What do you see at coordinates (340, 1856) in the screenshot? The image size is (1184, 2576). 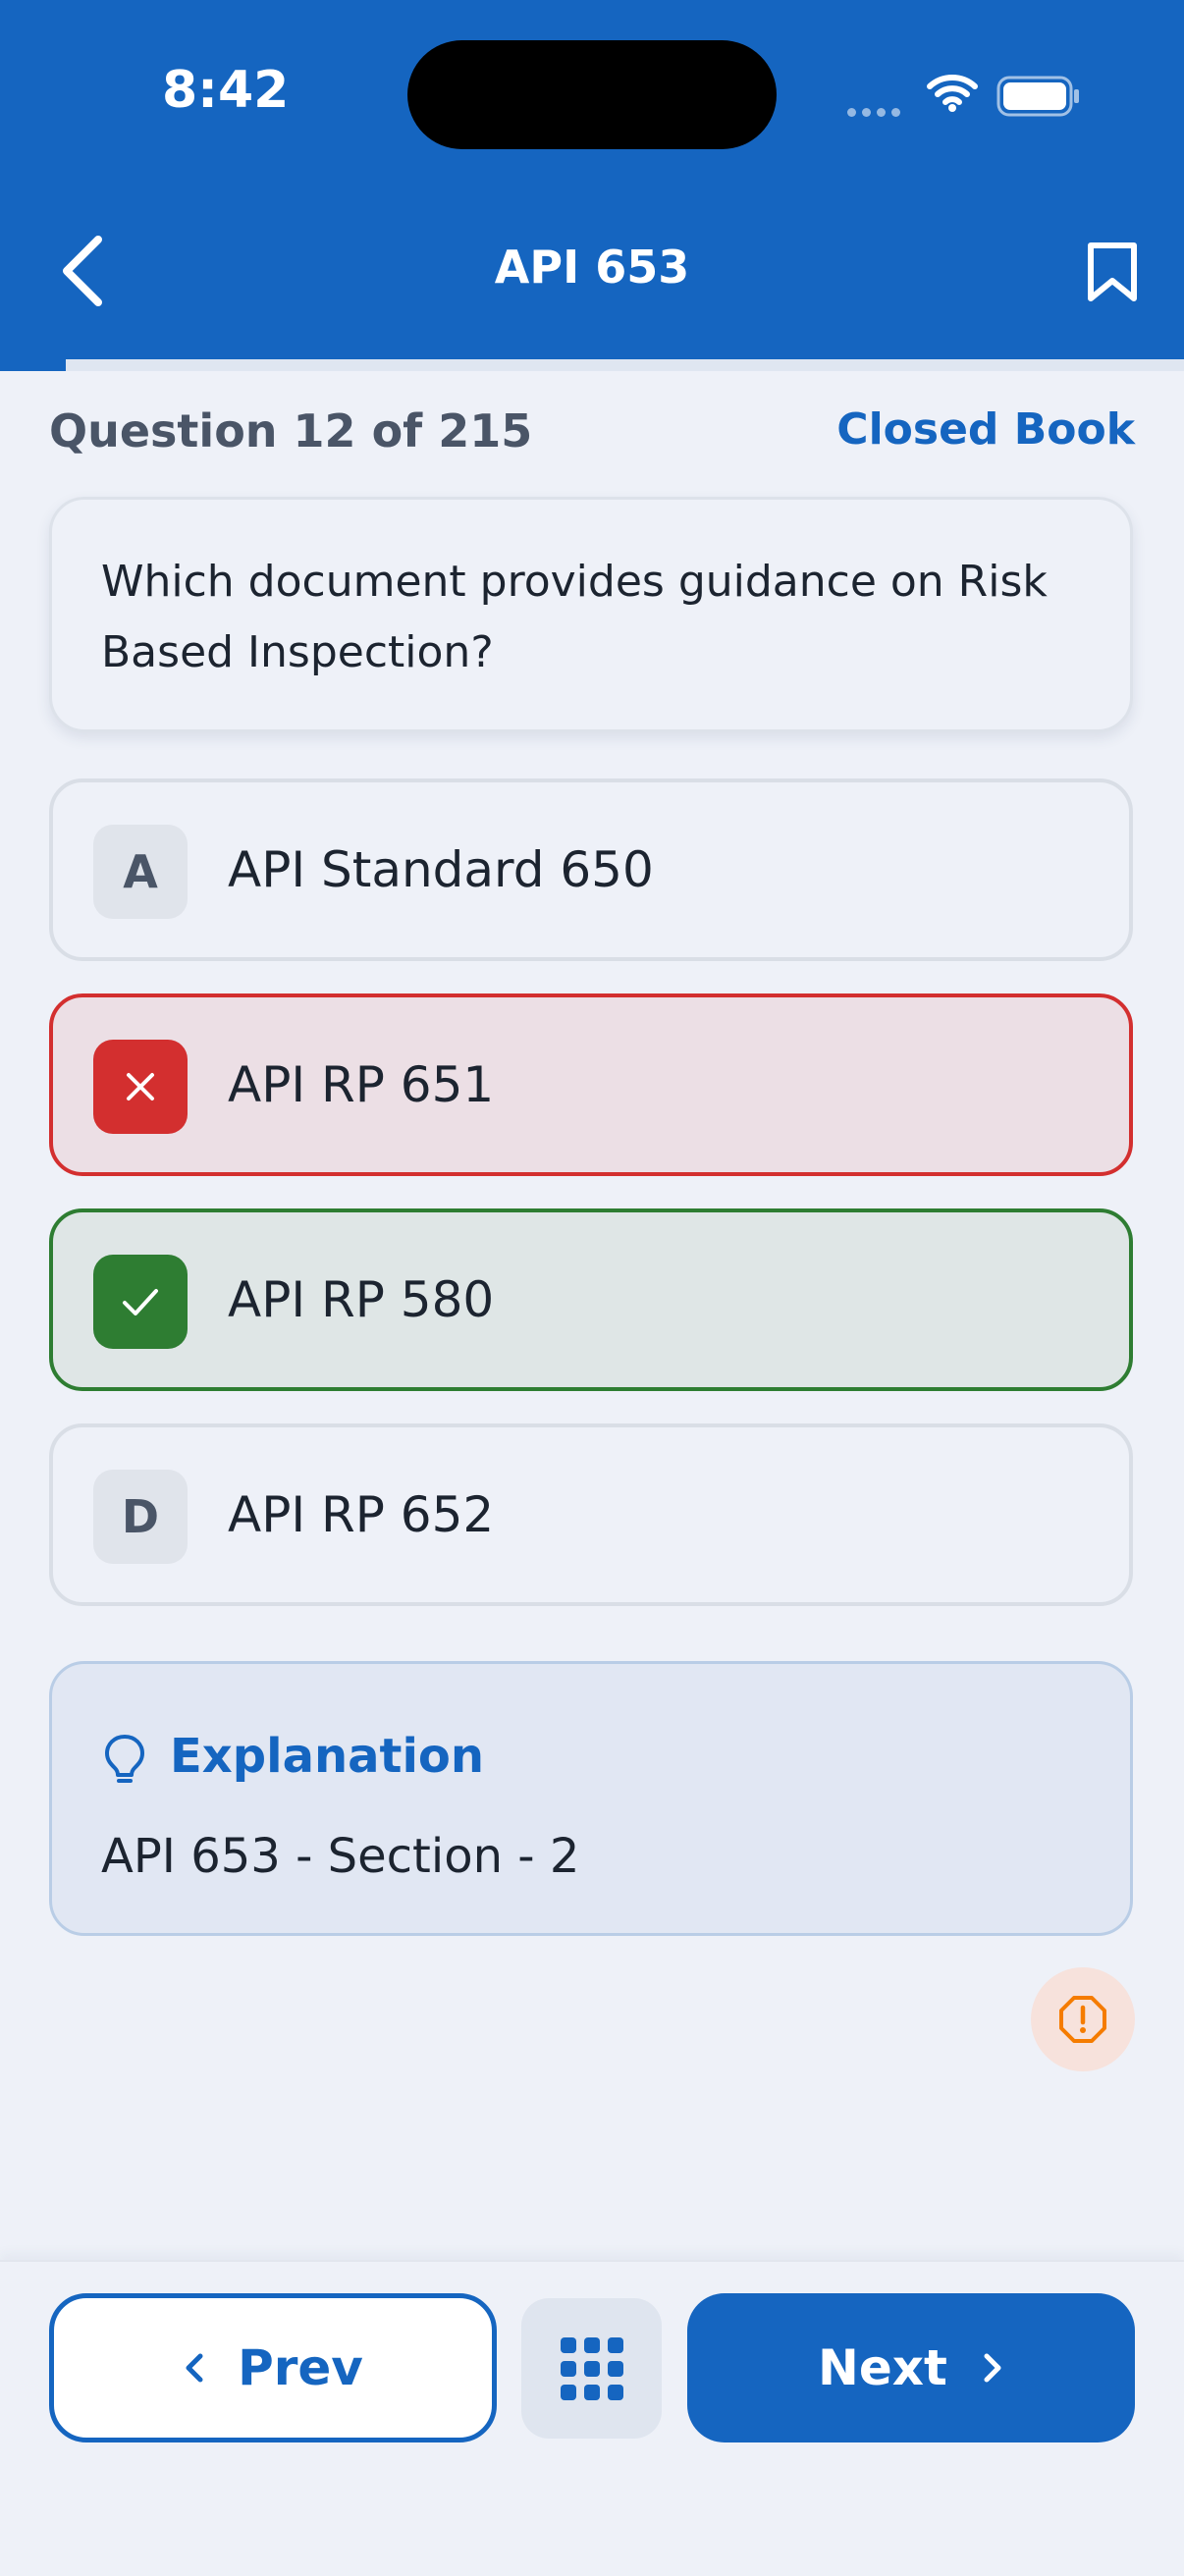 I see `explanation-text: API 653 - Section - 2` at bounding box center [340, 1856].